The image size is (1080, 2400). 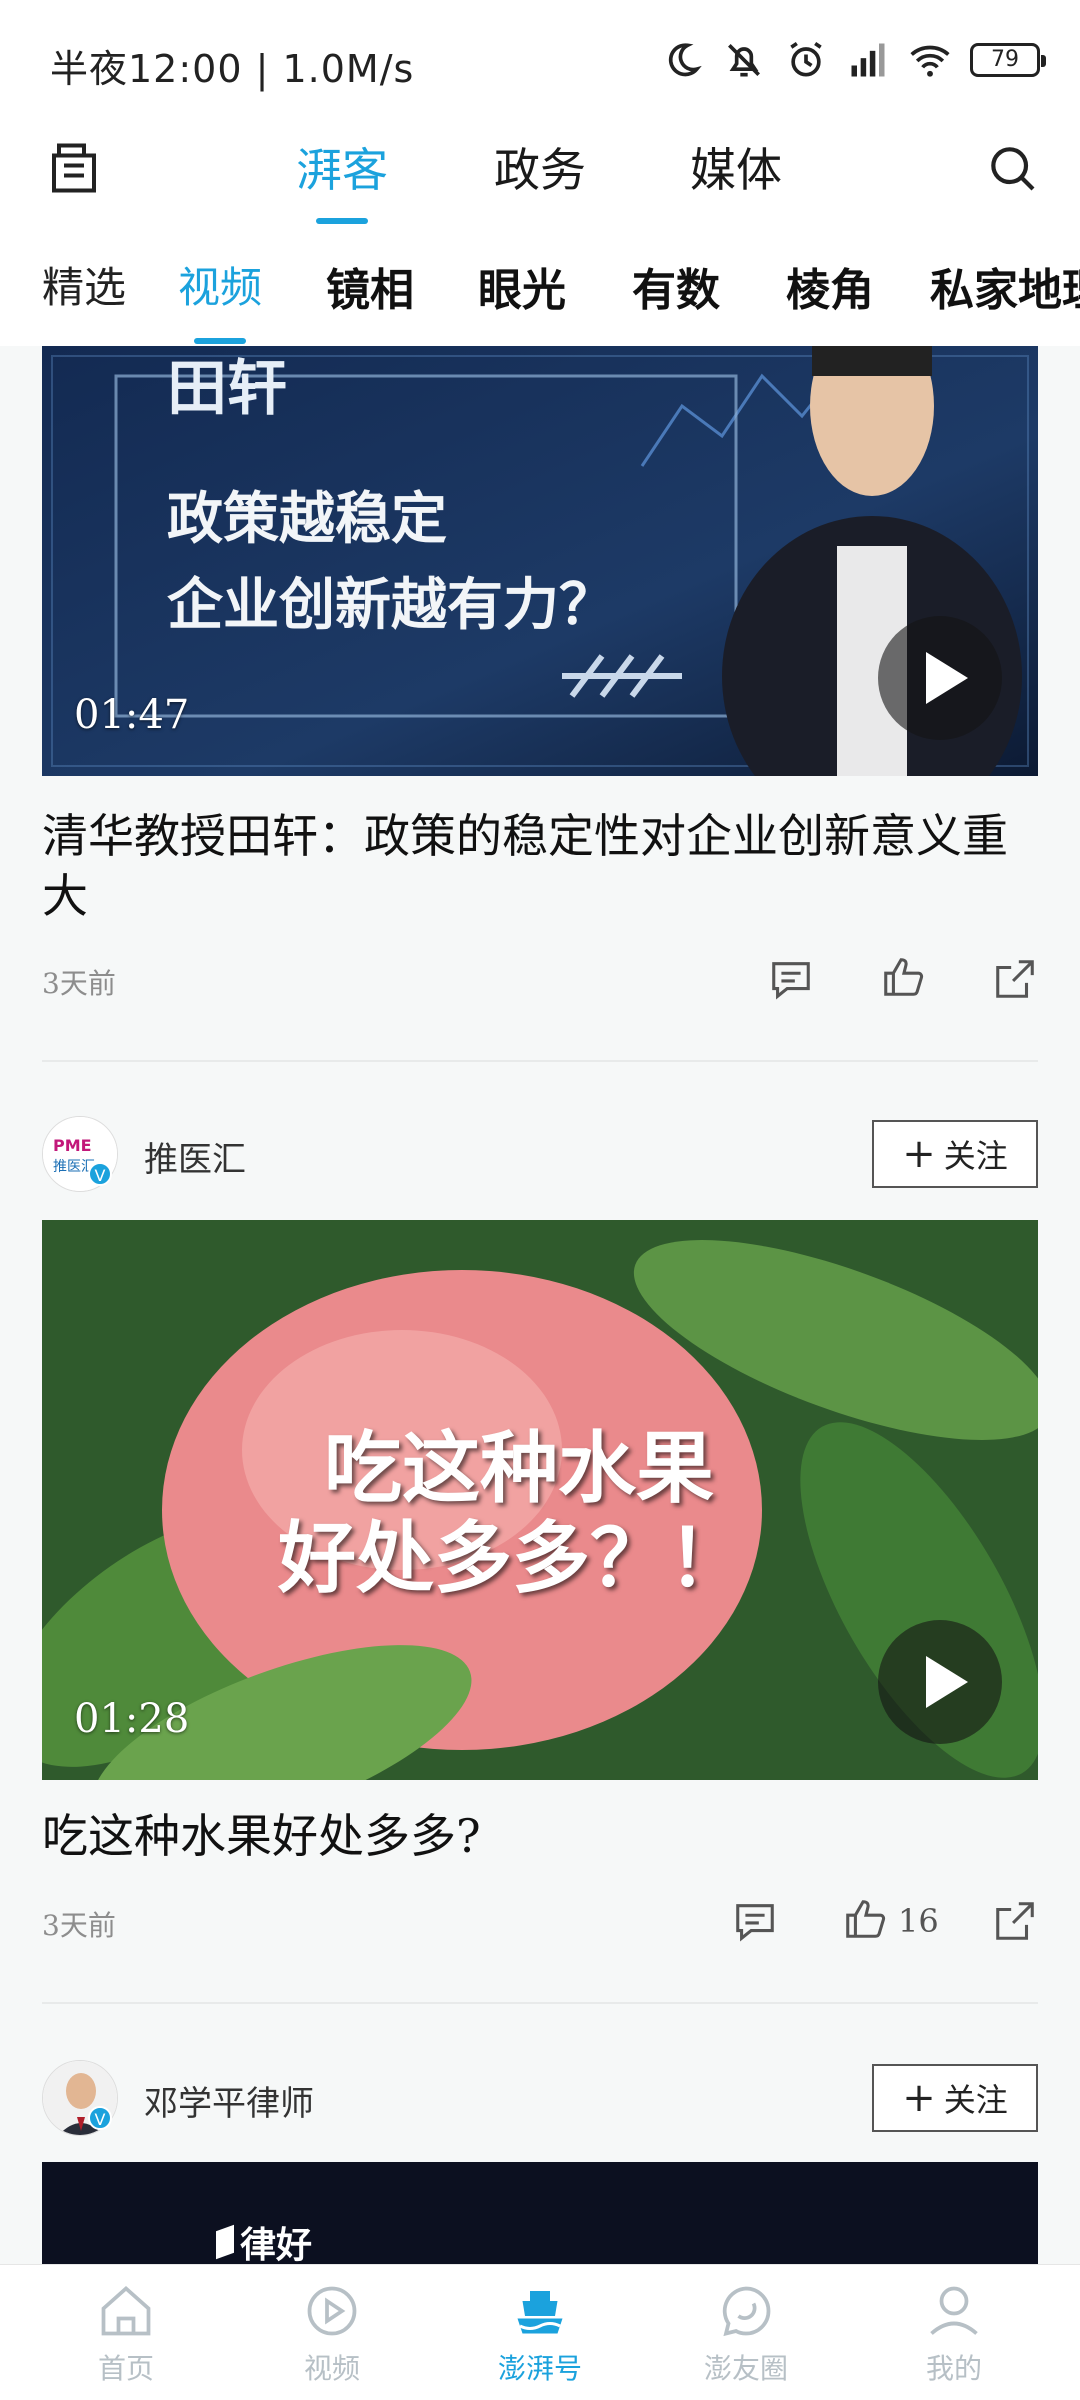 I want to click on bottom-nav-label: 视频, so click(x=331, y=2368).